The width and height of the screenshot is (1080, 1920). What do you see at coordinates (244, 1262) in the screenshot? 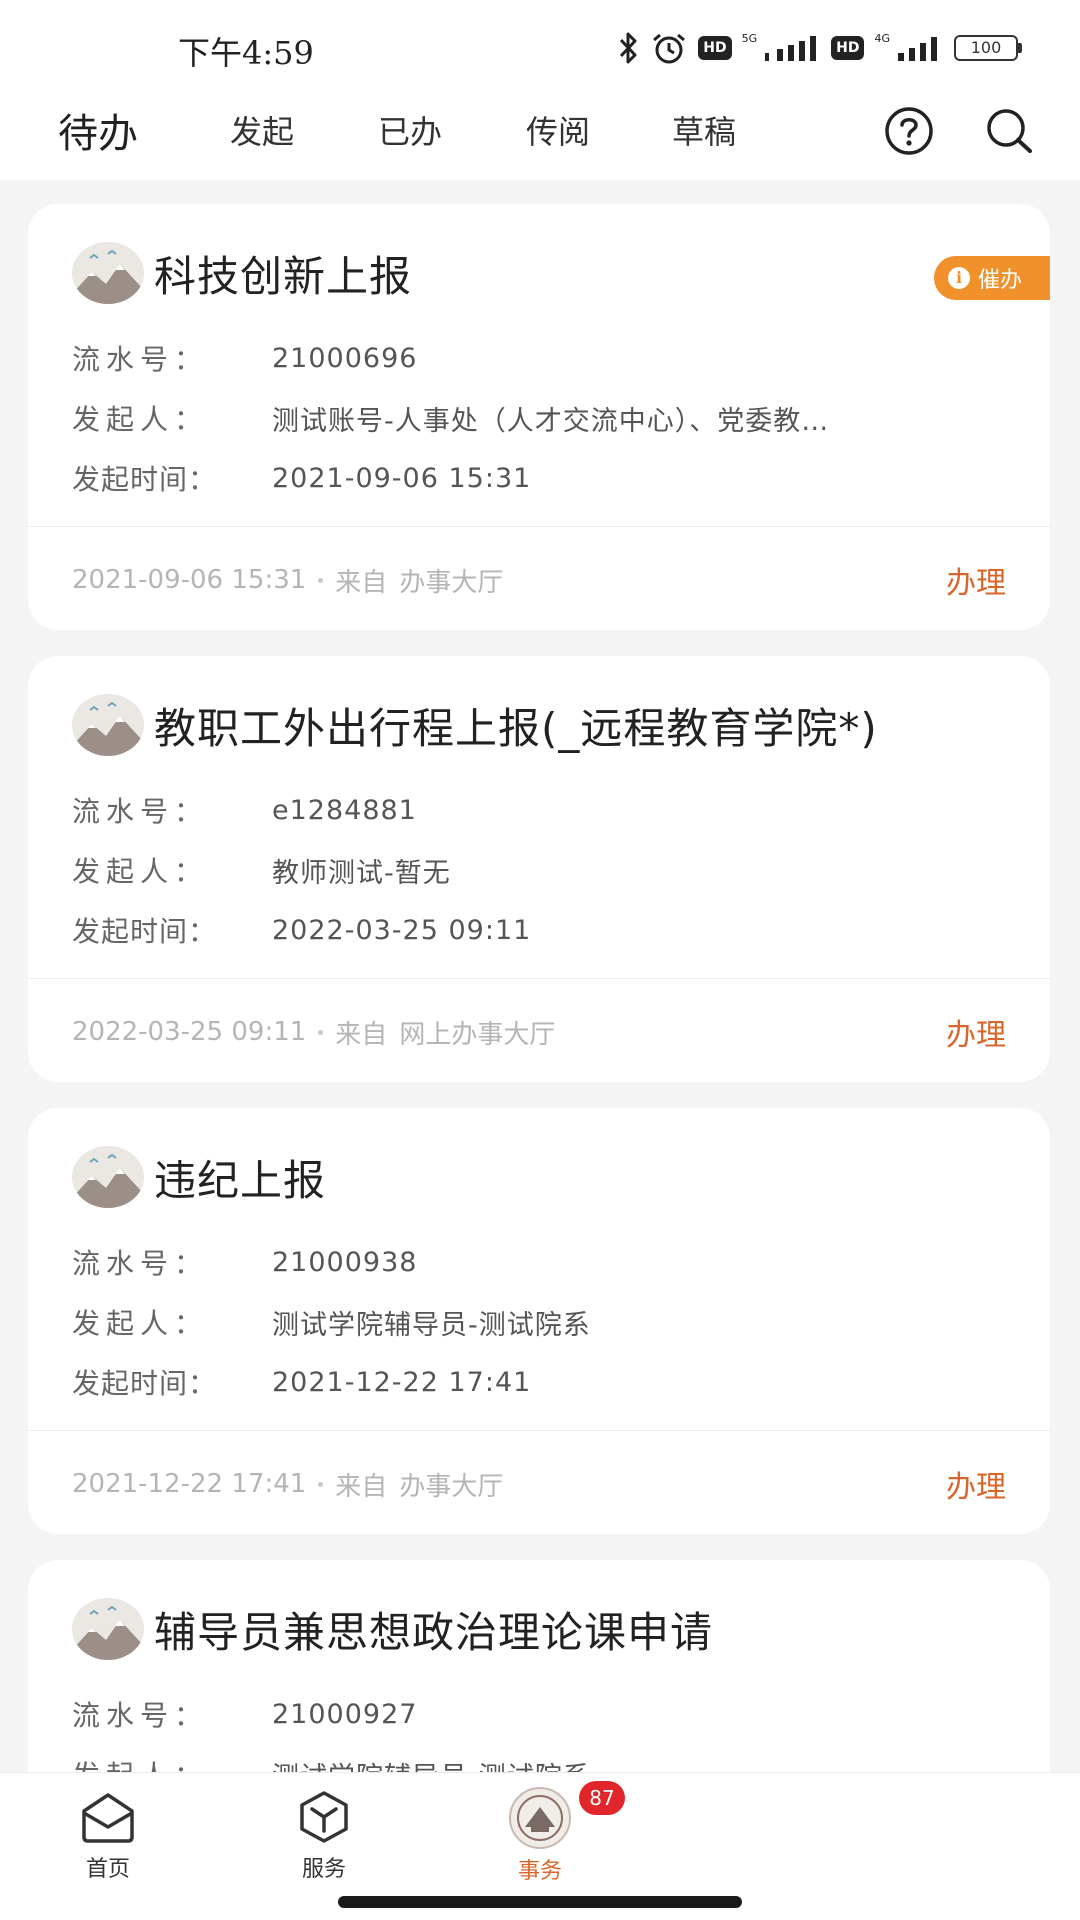
I see `serial-row: 流水号： 21000938` at bounding box center [244, 1262].